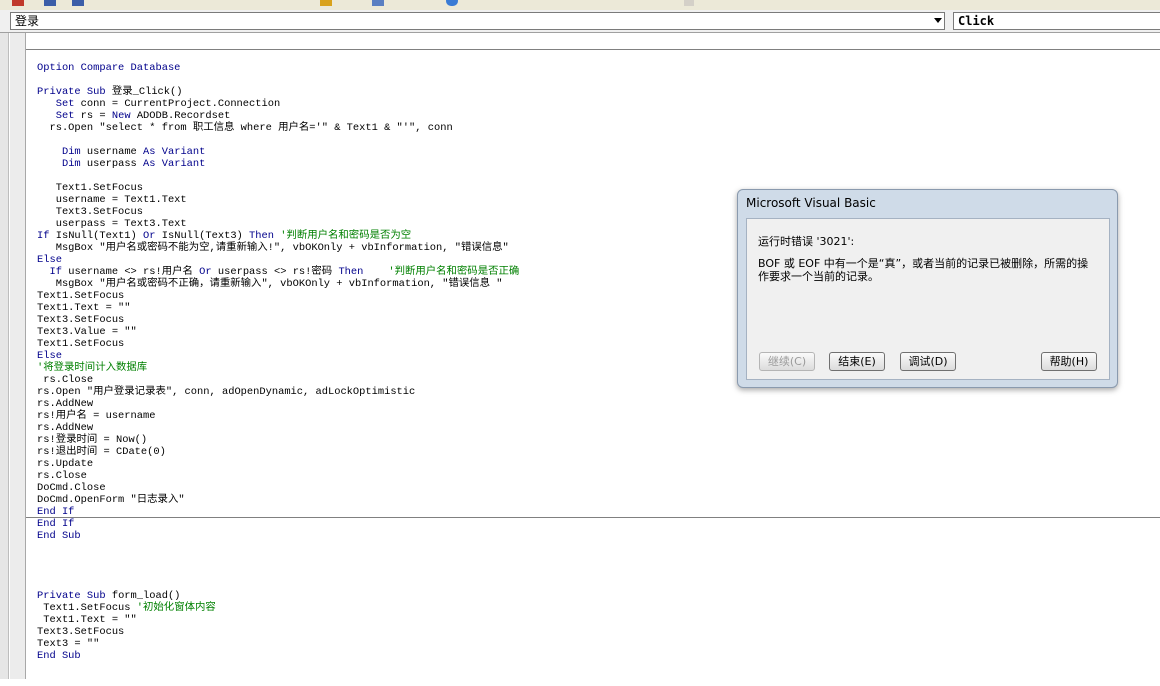  What do you see at coordinates (4, 356) in the screenshot?
I see `editor-margin` at bounding box center [4, 356].